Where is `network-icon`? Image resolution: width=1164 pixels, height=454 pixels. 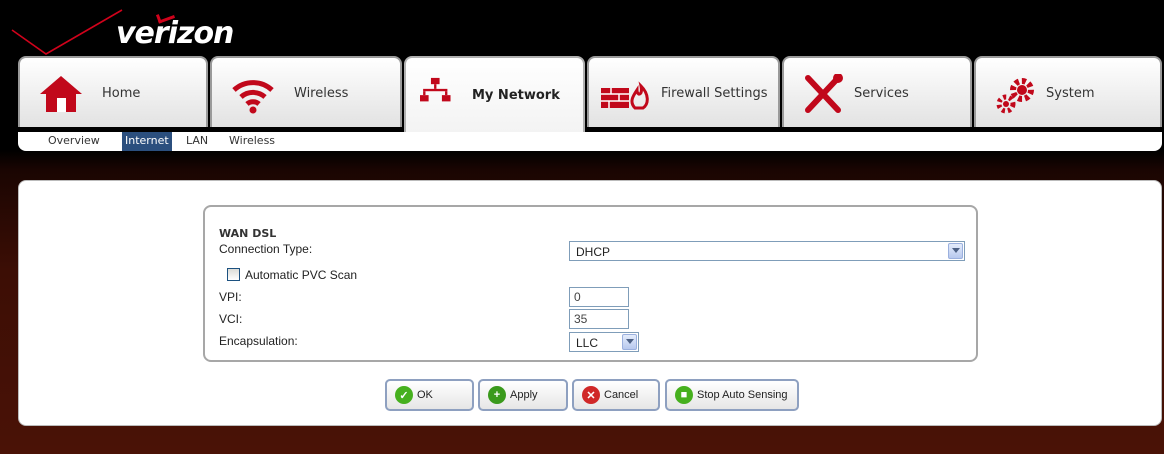 network-icon is located at coordinates (435, 89).